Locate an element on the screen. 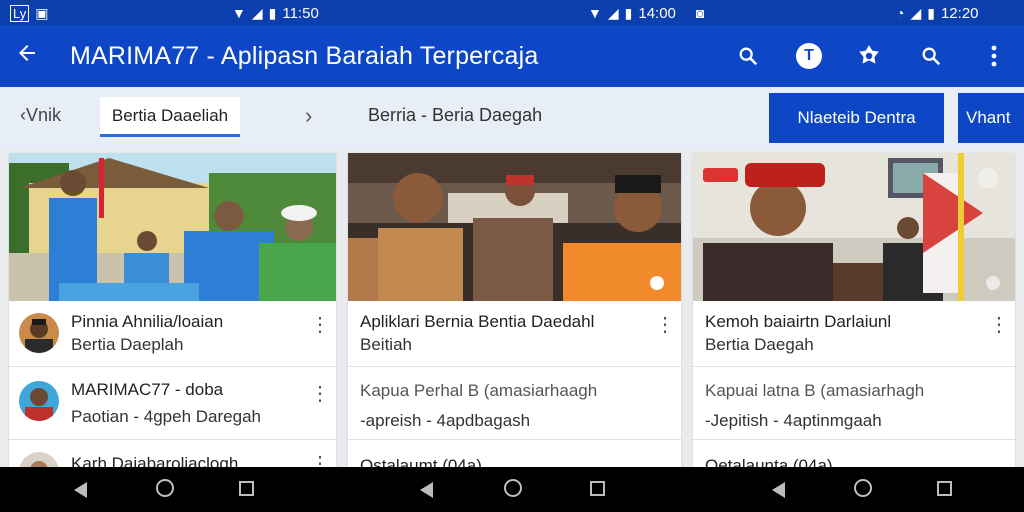  news-subtitle: Beitiah is located at coordinates (386, 344).